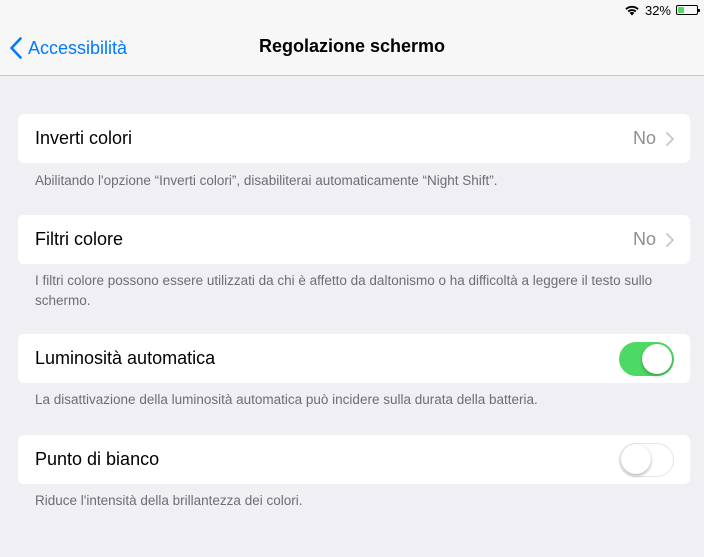  I want to click on navigation-bar: Accessibilità Regolazione schermo, so click(352, 48).